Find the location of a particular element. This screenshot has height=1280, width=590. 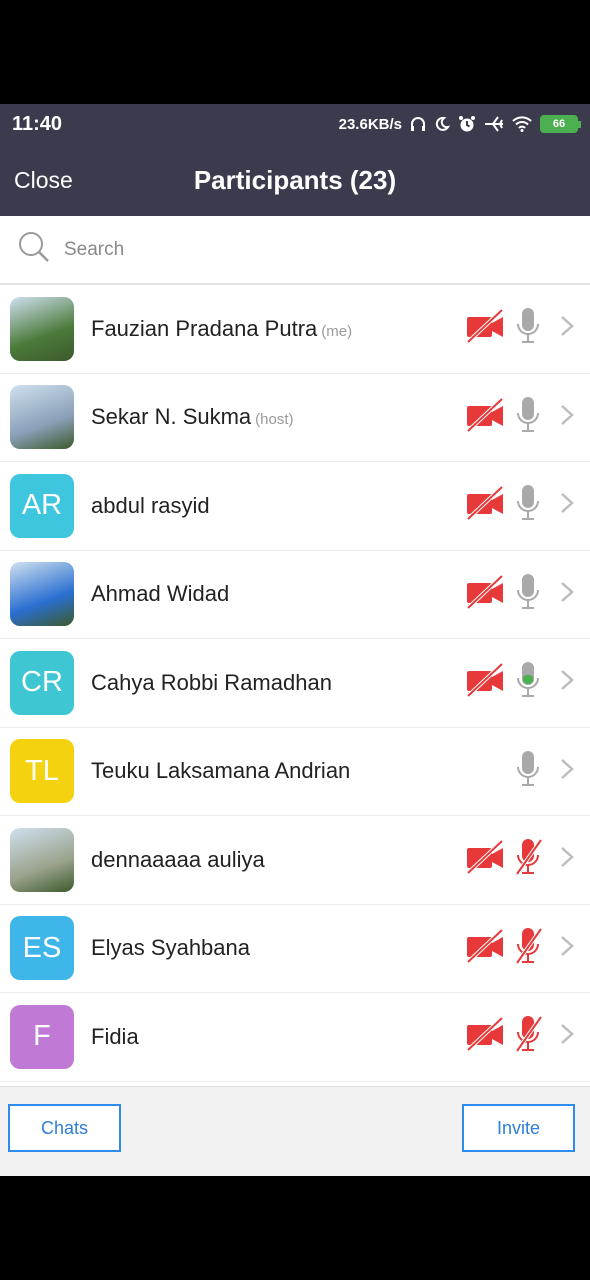

chats-button: Chats is located at coordinates (64, 1128).